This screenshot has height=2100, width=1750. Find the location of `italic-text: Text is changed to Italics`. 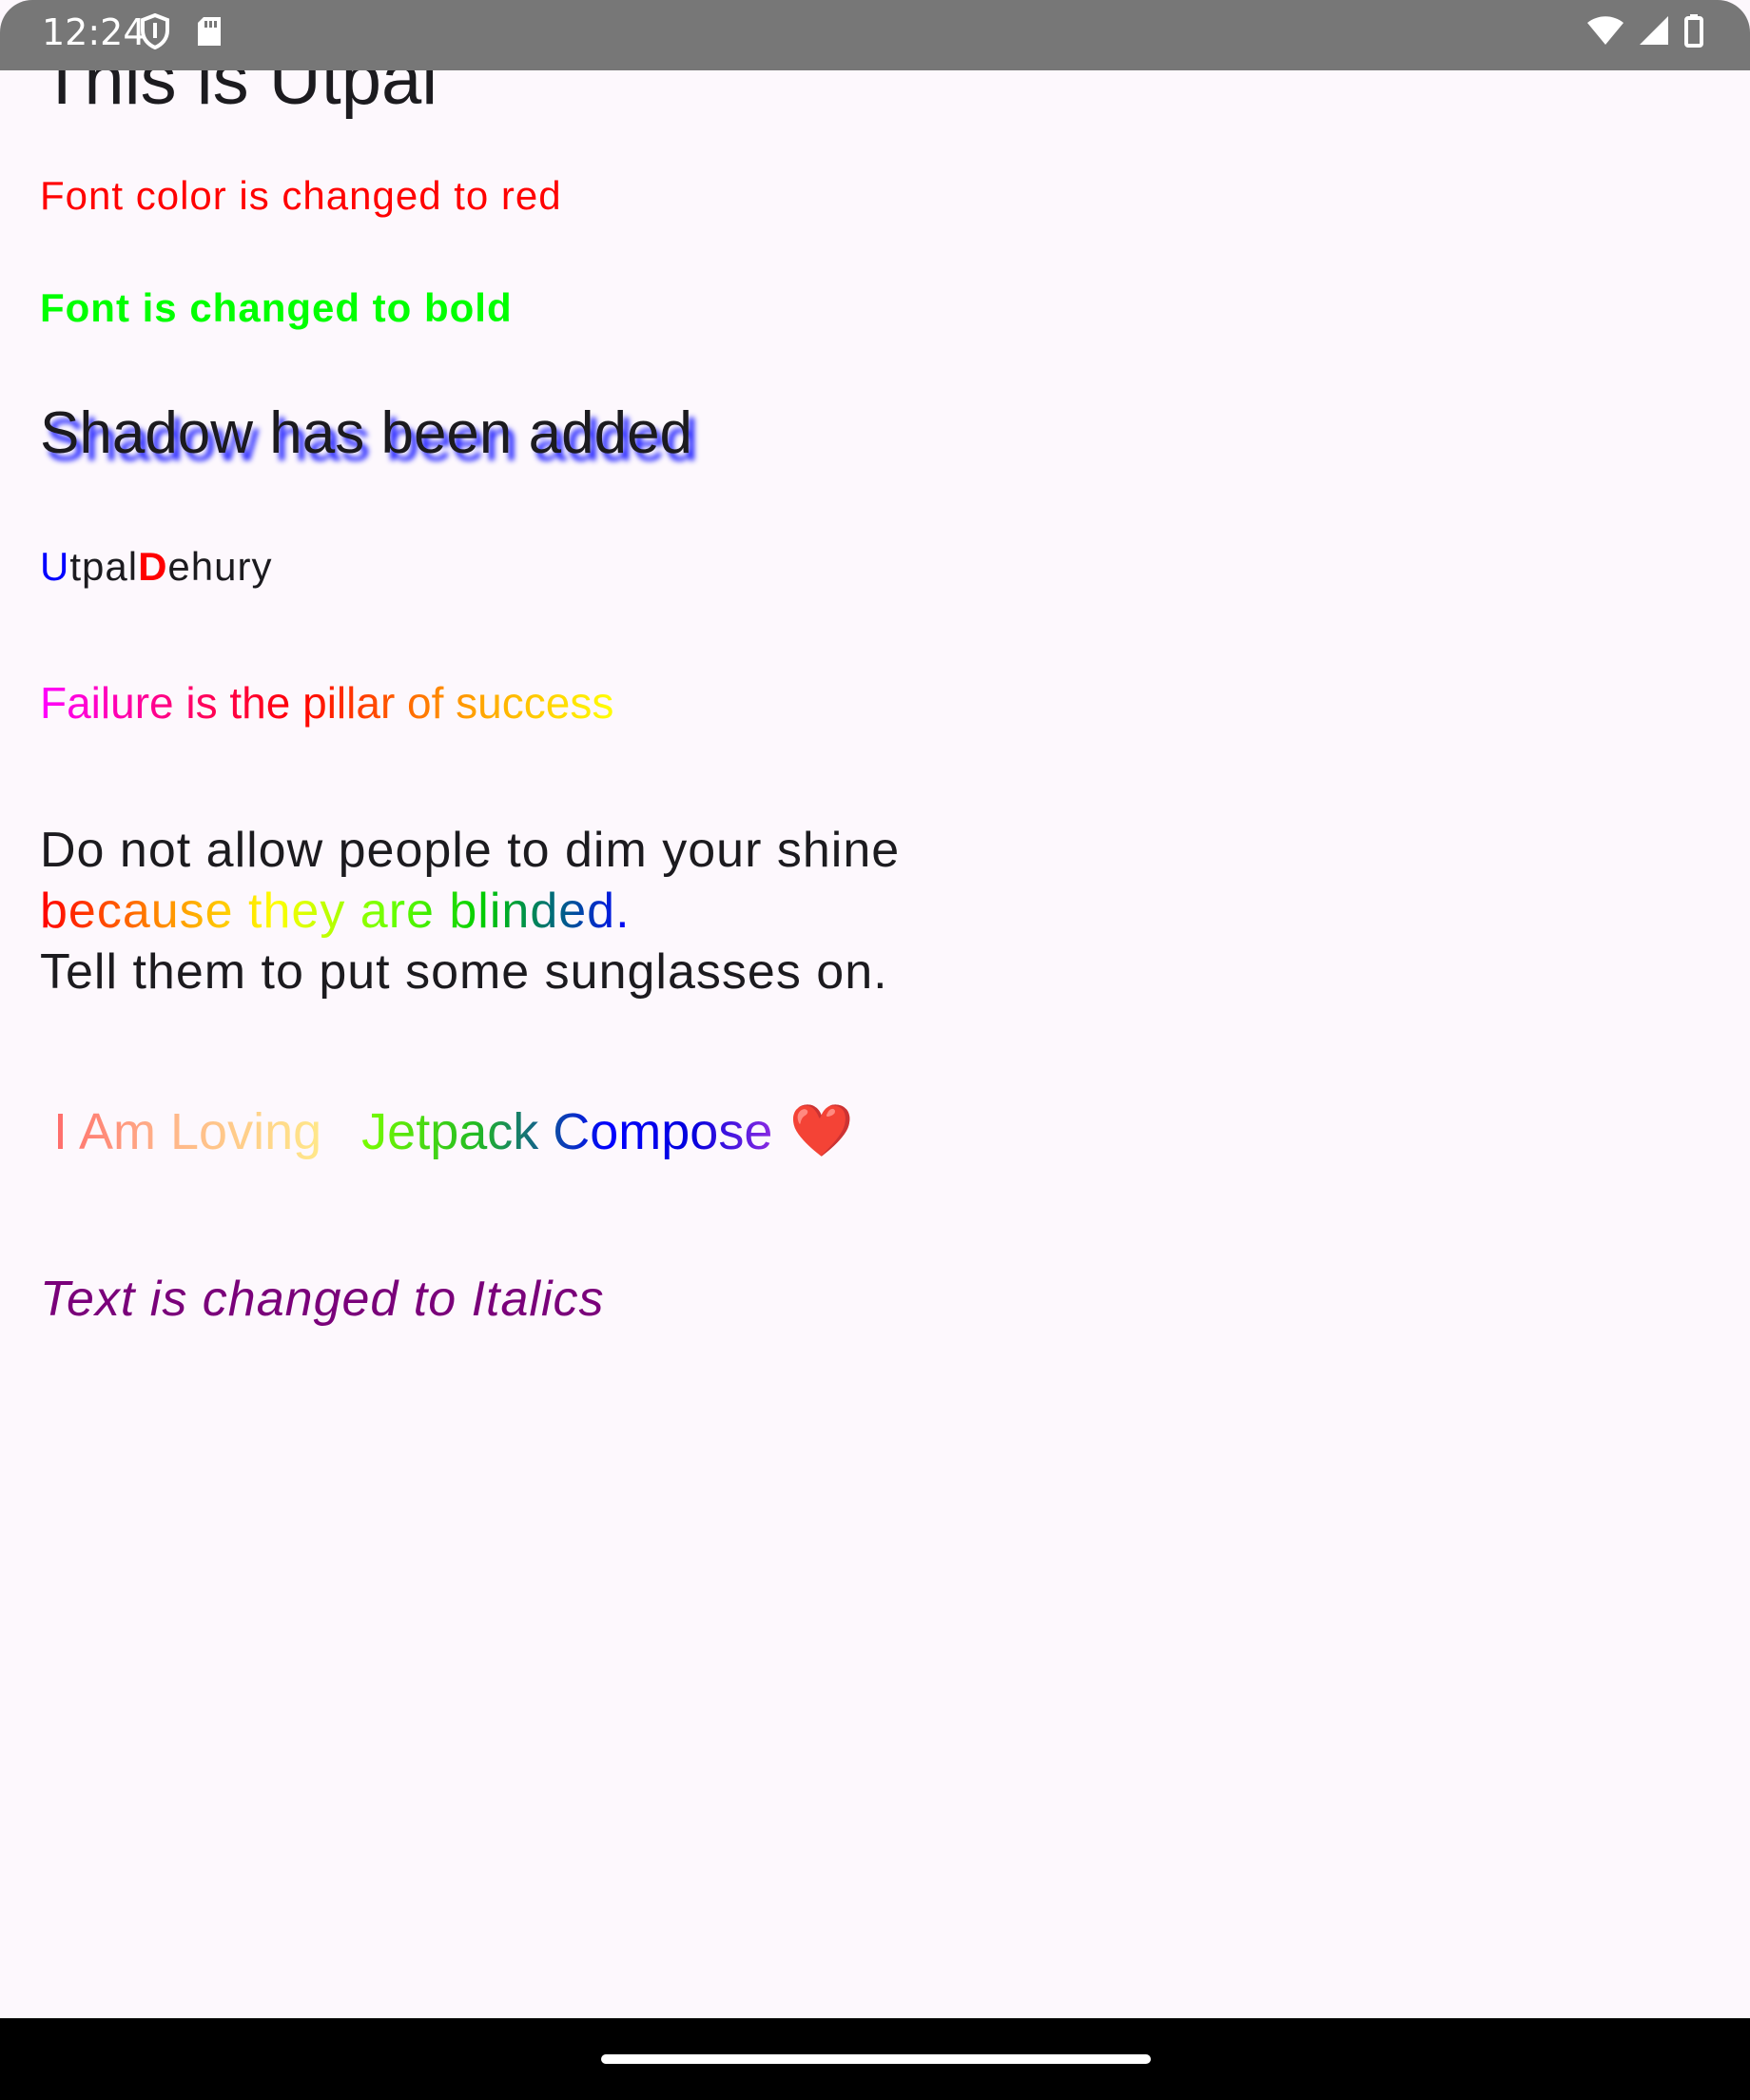

italic-text: Text is changed to Italics is located at coordinates (322, 1299).